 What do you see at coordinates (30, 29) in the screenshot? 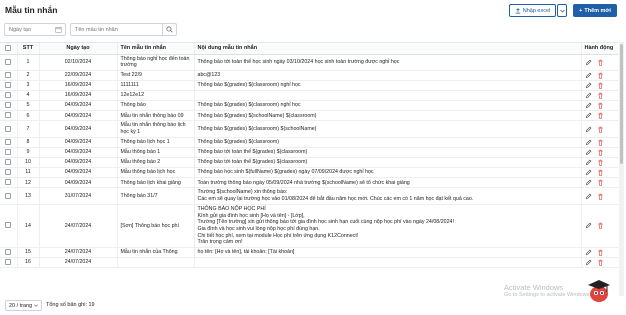
I see `date-filter-input` at bounding box center [30, 29].